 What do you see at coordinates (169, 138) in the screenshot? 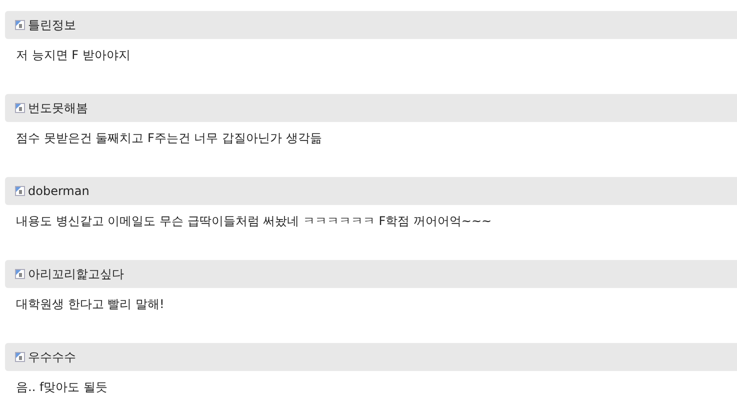
I see `comment-text: 점수 못받은건 둘째치고 F주는건 너무 갑질아닌가 생각듦` at bounding box center [169, 138].